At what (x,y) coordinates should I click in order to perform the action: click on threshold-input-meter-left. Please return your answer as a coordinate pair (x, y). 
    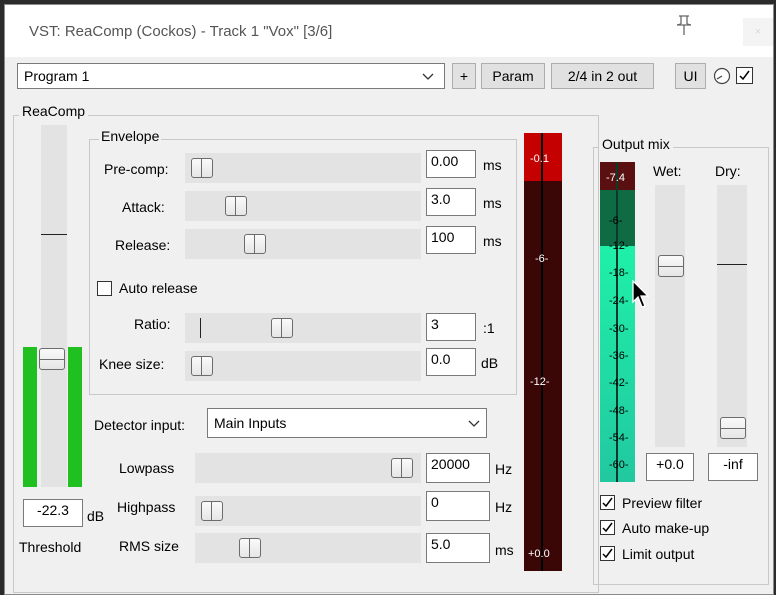
    Looking at the image, I should click on (30, 417).